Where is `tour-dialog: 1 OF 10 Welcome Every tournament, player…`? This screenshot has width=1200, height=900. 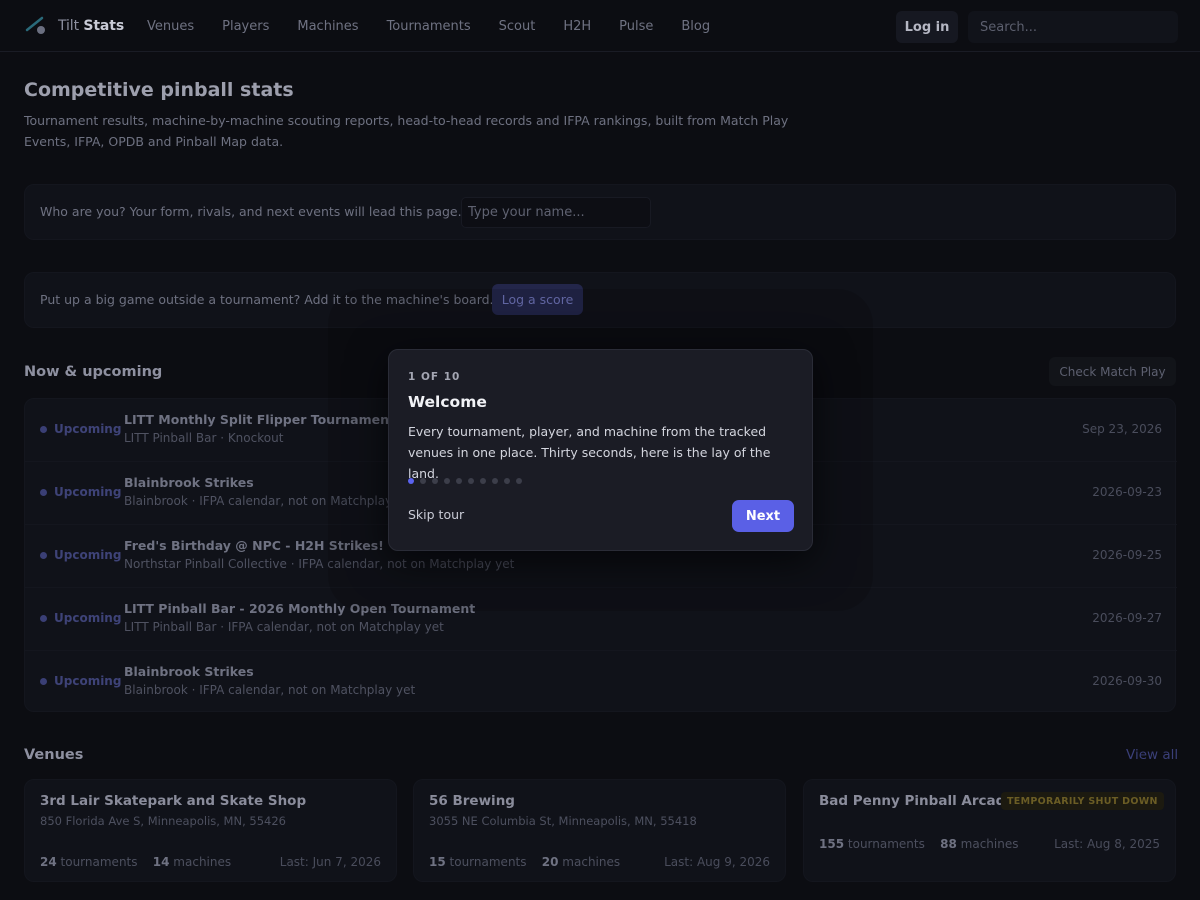
tour-dialog: 1 OF 10 Welcome Every tournament, player… is located at coordinates (600, 450).